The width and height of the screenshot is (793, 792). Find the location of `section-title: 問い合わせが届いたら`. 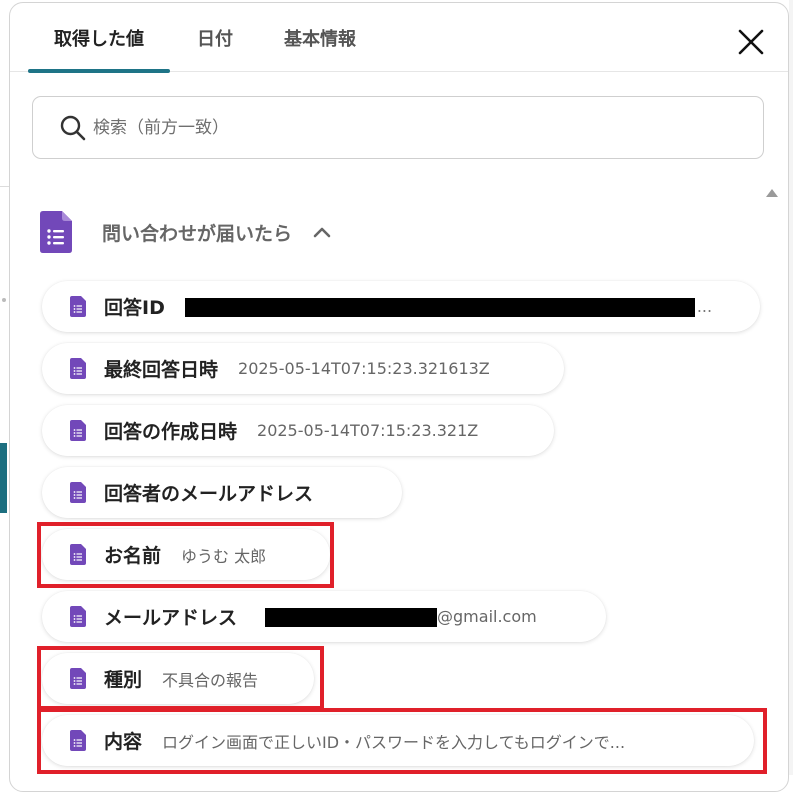

section-title: 問い合わせが届いたら is located at coordinates (197, 233).